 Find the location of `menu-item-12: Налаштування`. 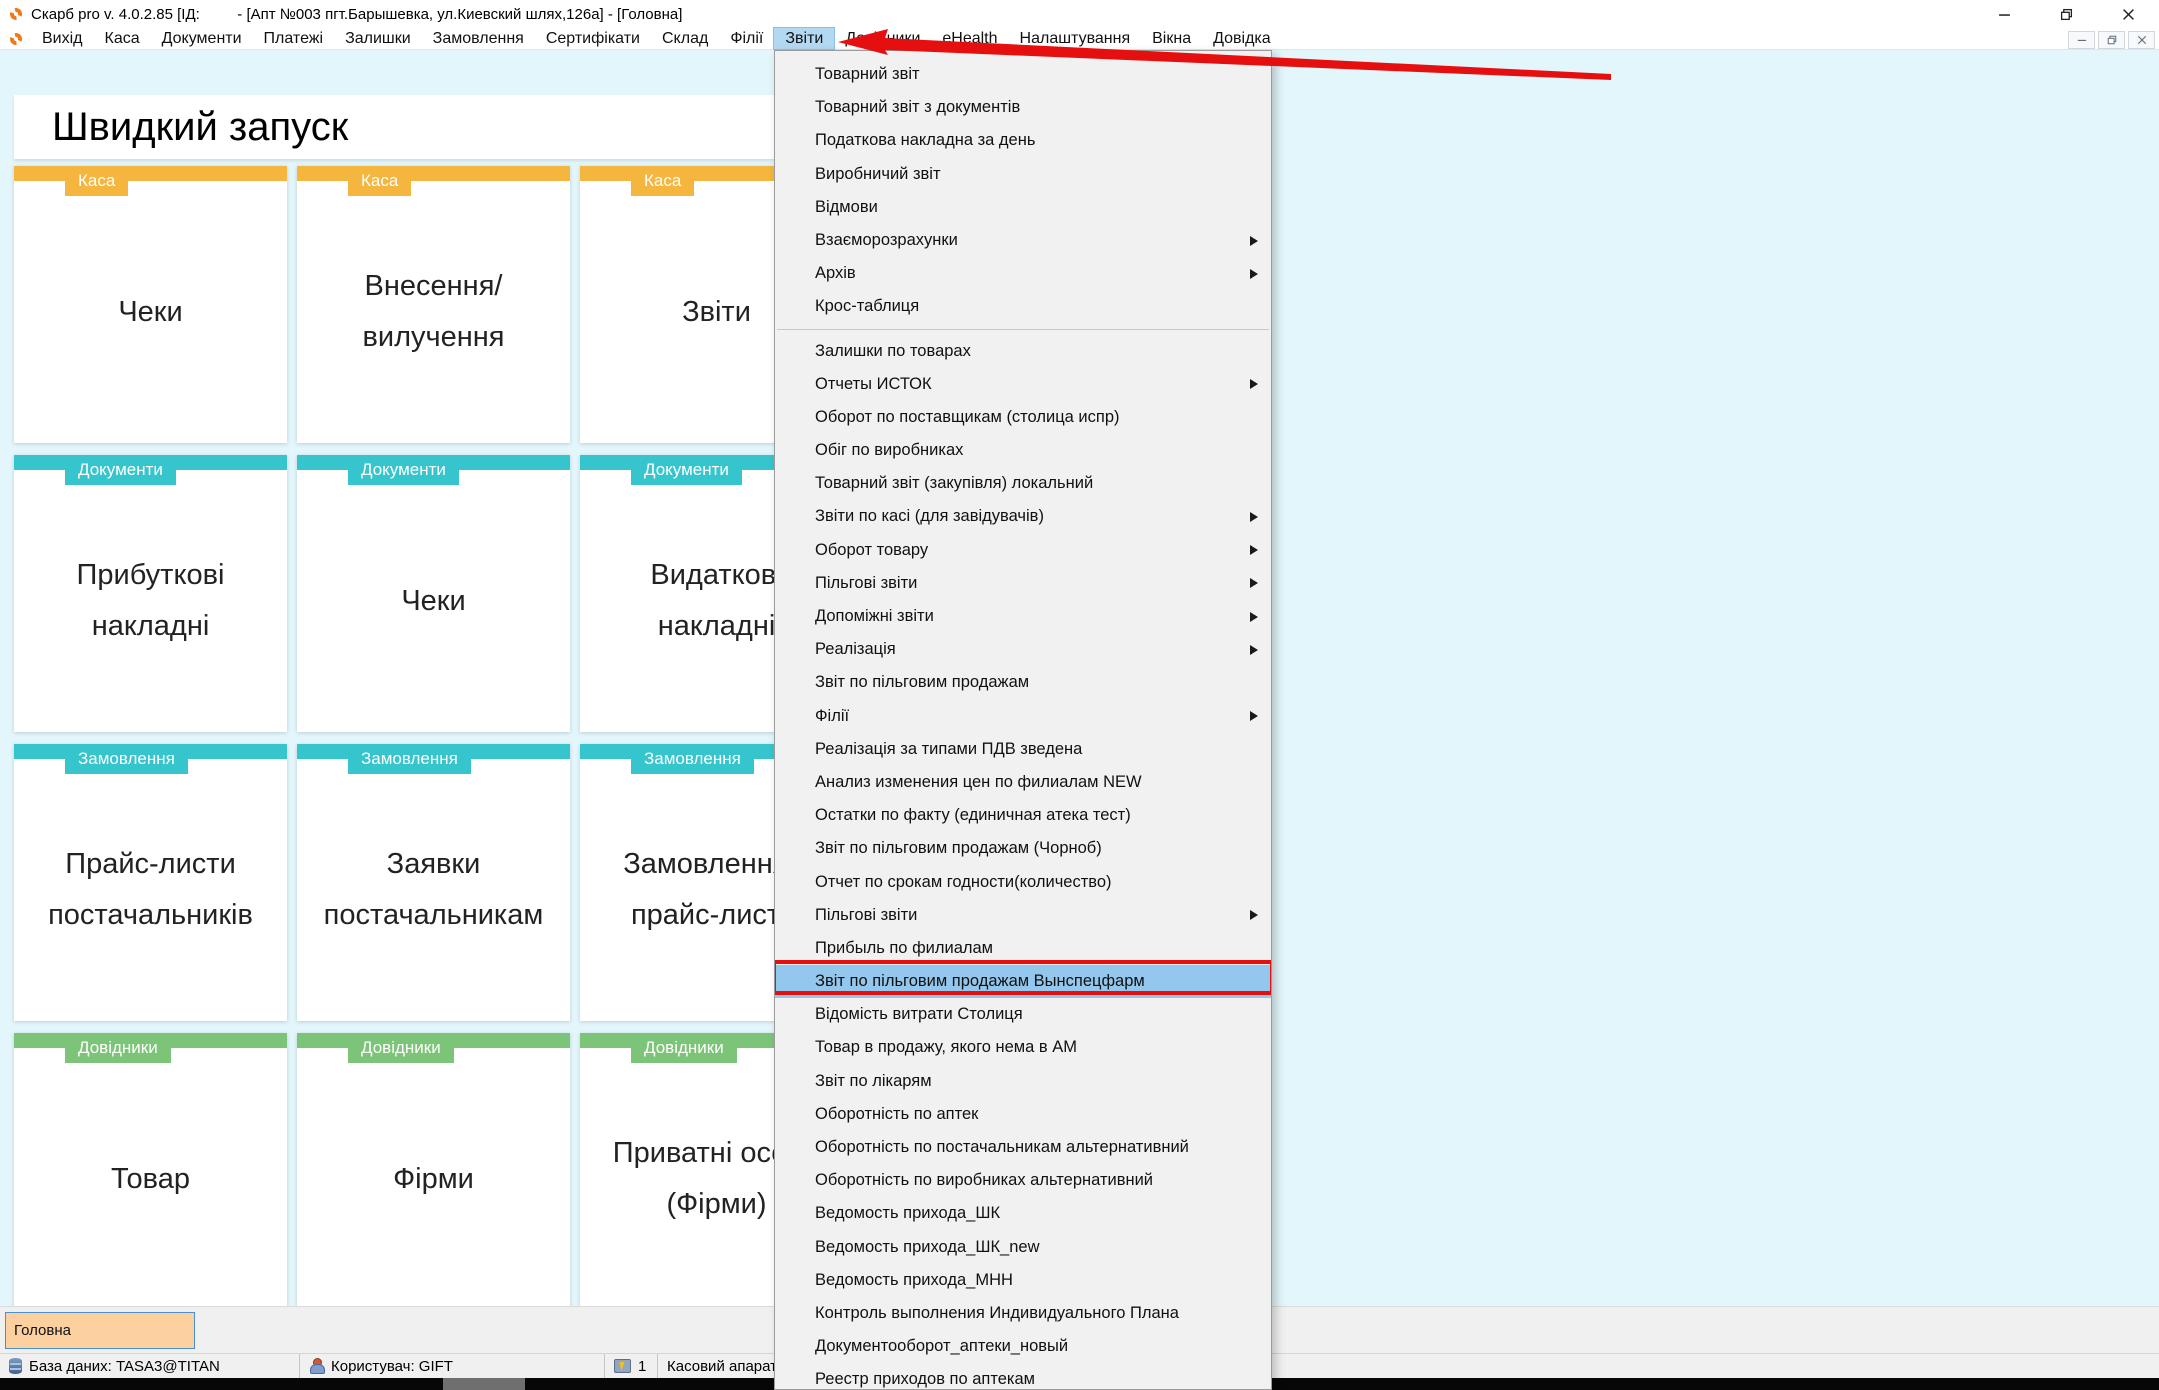

menu-item-12: Налаштування is located at coordinates (1075, 38).